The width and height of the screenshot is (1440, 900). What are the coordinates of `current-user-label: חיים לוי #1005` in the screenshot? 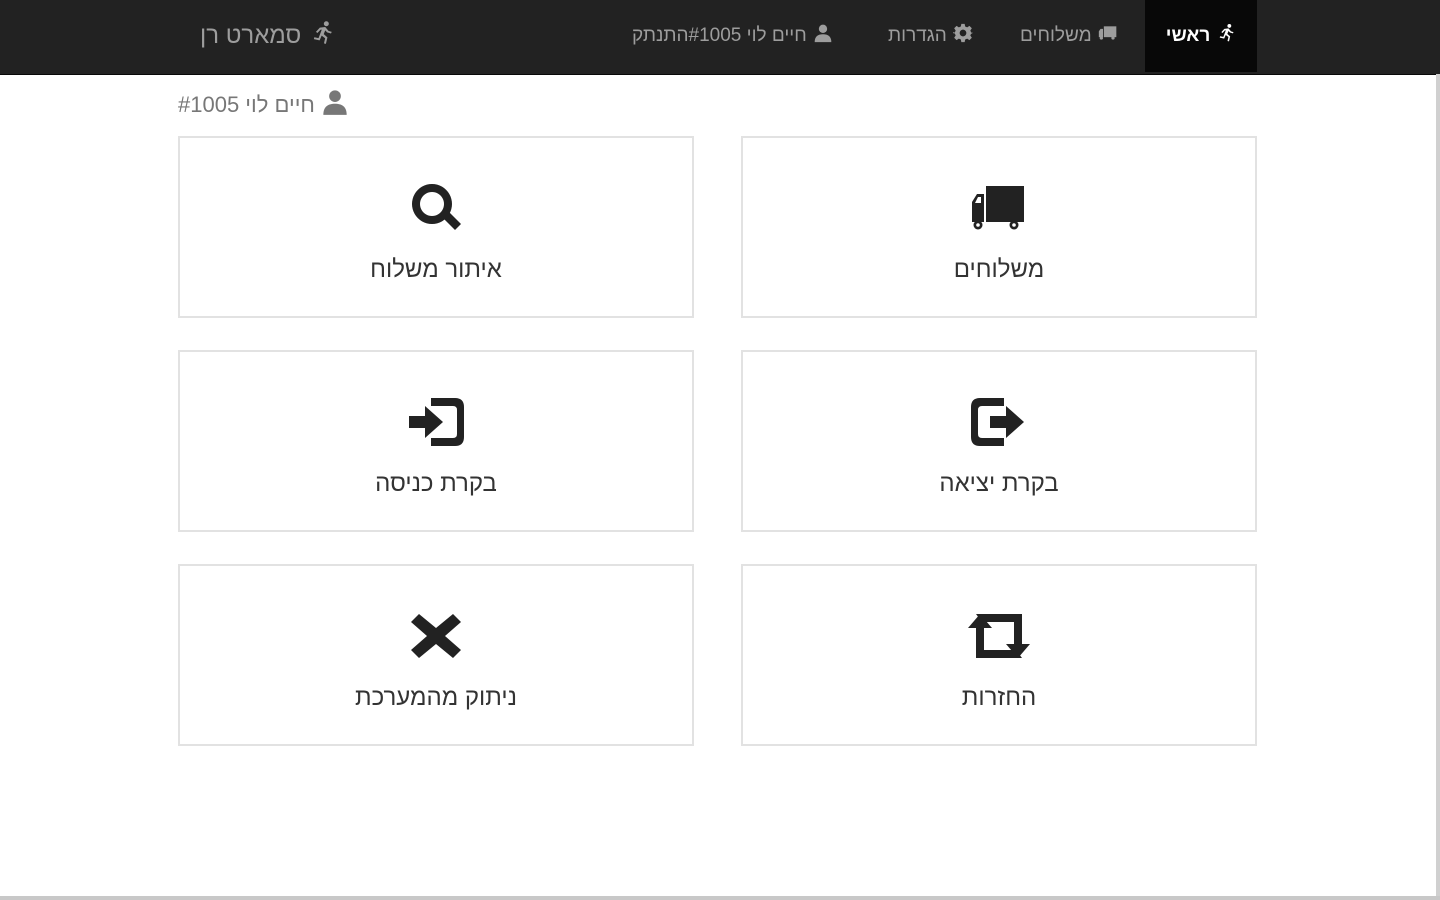 It's located at (246, 104).